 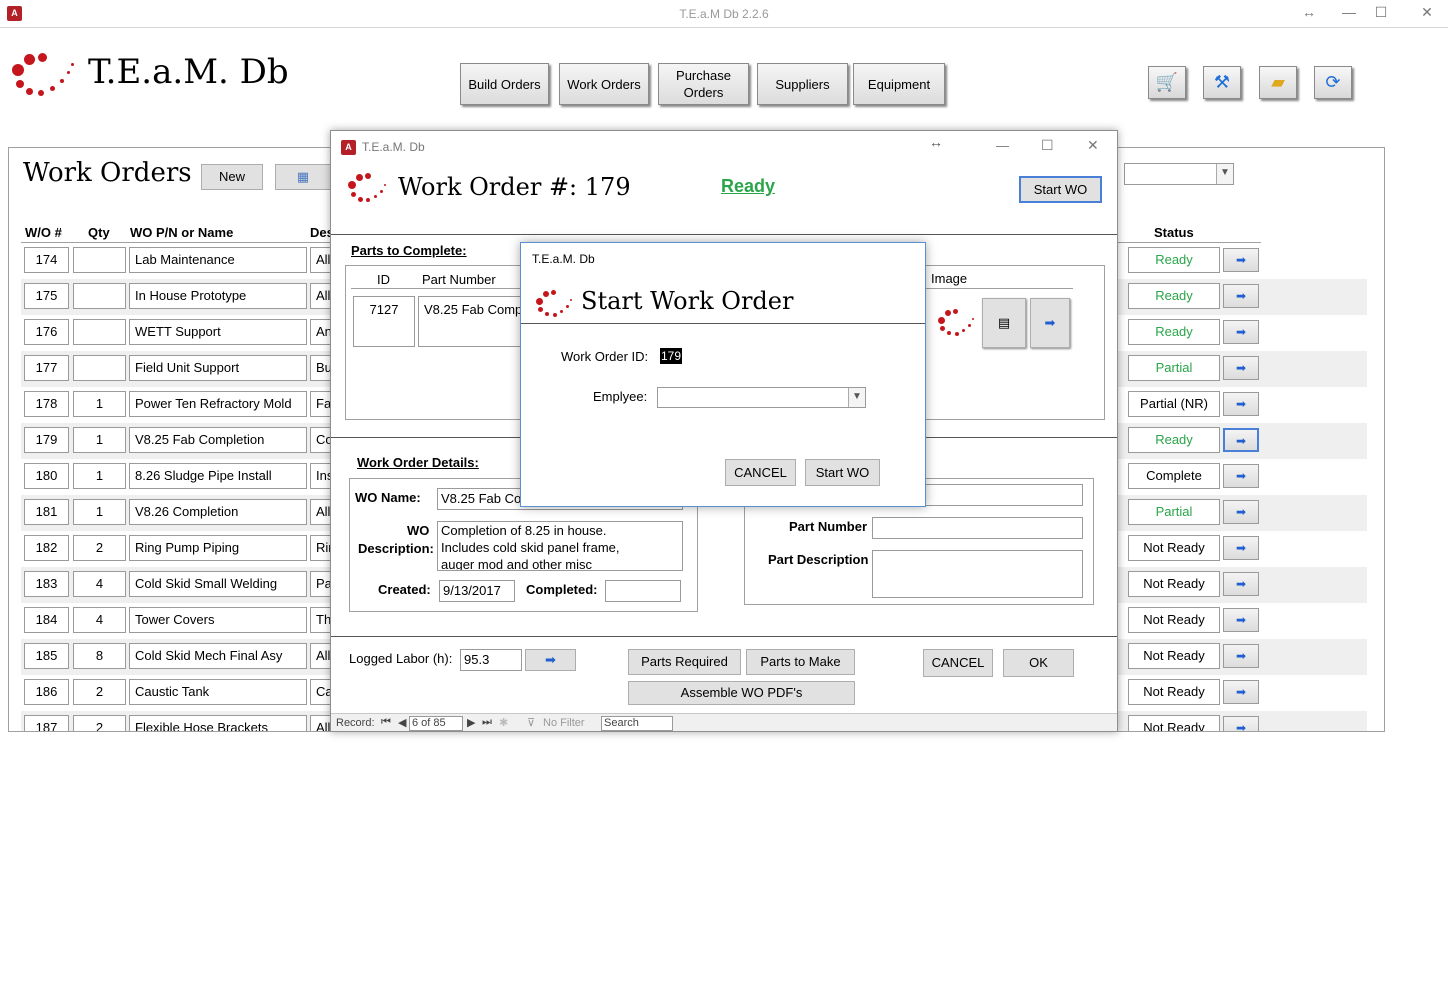 I want to click on wo-number-cell: 185, so click(x=46, y=656).